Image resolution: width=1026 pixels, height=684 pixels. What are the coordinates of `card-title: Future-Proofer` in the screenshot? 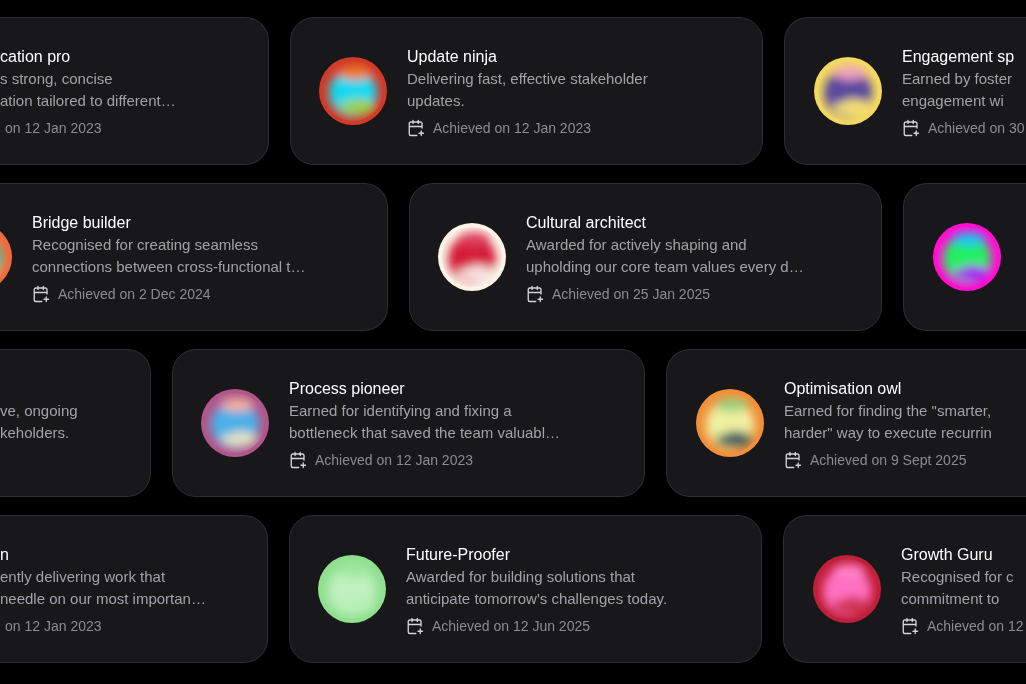 It's located at (459, 555).